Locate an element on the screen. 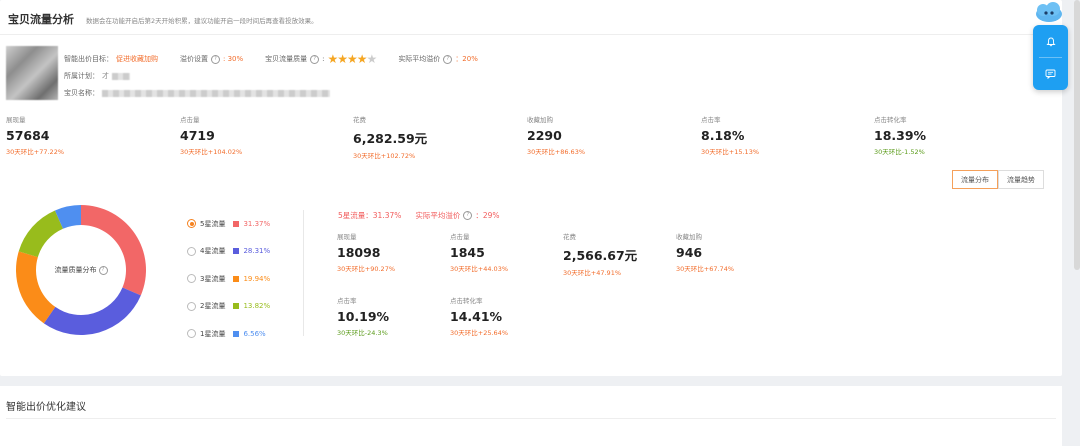 The width and height of the screenshot is (1080, 446). section-title: 智能出价优化建议 is located at coordinates (46, 407).